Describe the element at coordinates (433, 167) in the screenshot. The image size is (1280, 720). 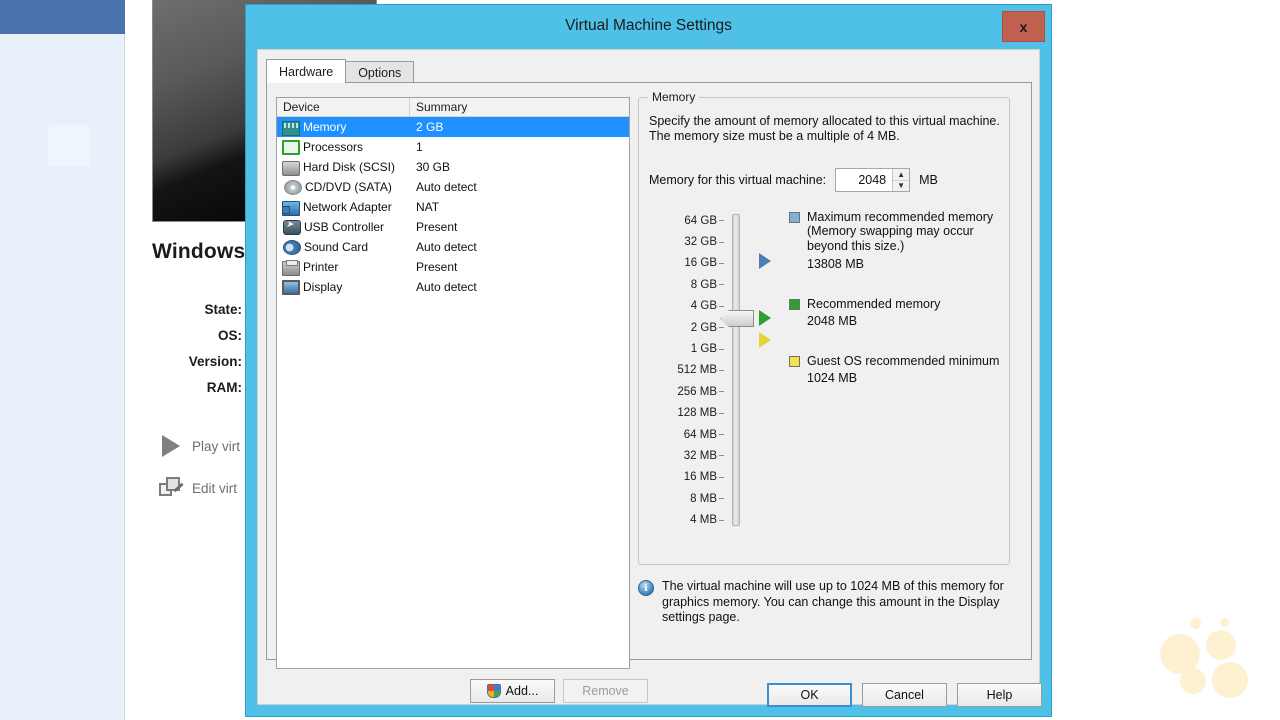
I see `device-summary: 30 GB` at that location.